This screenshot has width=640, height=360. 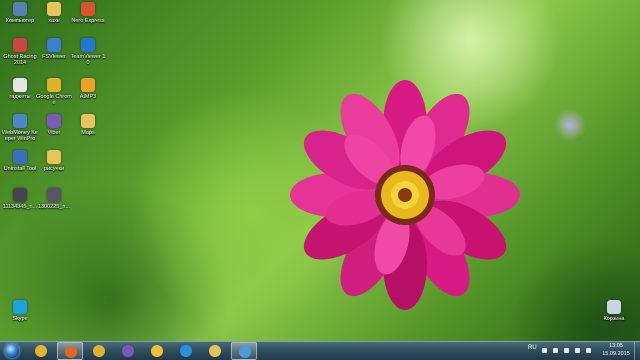 I want to click on ghost-racing-icon, so click(x=20, y=45).